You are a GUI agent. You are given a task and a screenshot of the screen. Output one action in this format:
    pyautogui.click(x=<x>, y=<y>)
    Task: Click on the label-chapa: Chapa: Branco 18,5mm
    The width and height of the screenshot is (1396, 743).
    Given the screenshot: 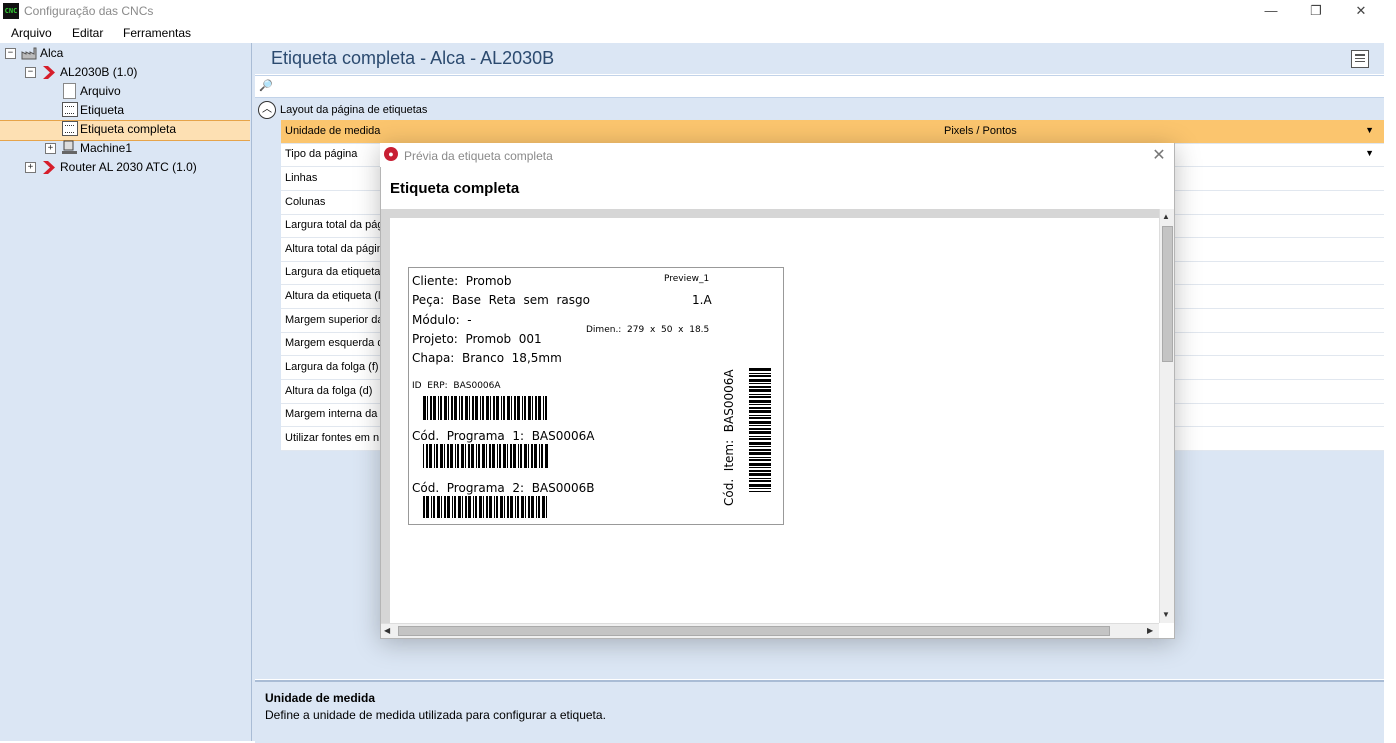 What is the action you would take?
    pyautogui.click(x=487, y=358)
    